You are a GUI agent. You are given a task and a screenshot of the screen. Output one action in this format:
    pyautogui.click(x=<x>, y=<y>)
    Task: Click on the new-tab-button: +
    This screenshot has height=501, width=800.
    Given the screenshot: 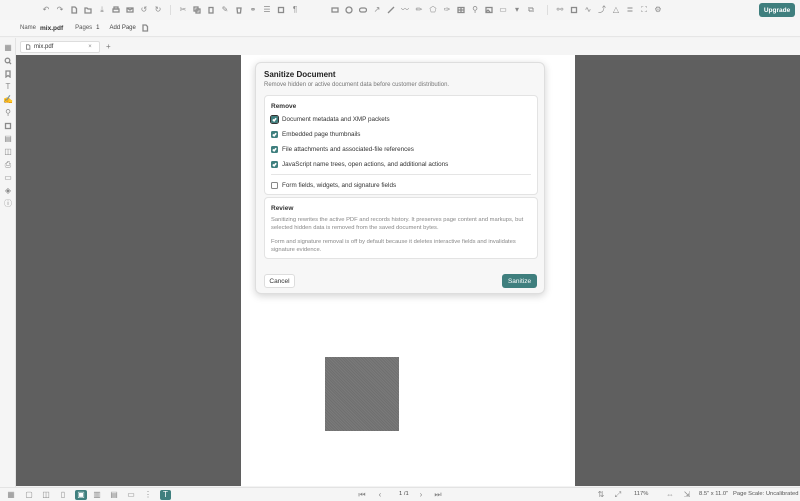 What is the action you would take?
    pyautogui.click(x=108, y=46)
    